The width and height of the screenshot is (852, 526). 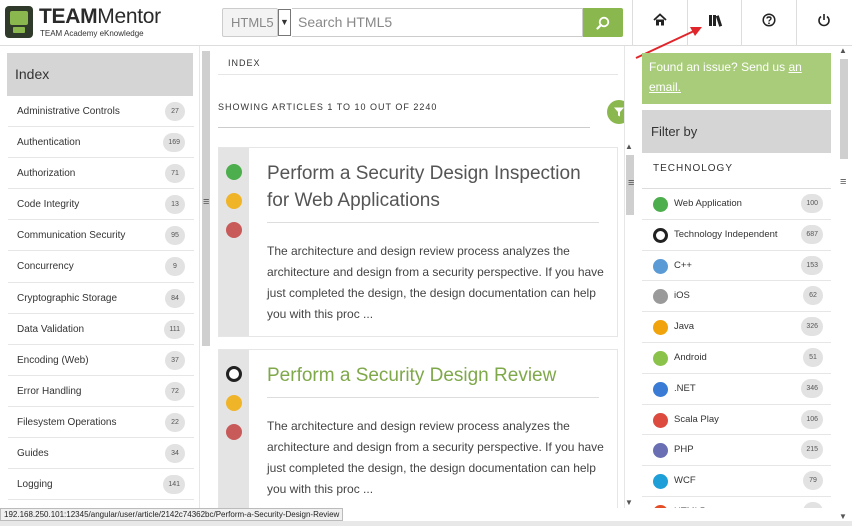 What do you see at coordinates (683, 265) in the screenshot?
I see `technology-label: C++` at bounding box center [683, 265].